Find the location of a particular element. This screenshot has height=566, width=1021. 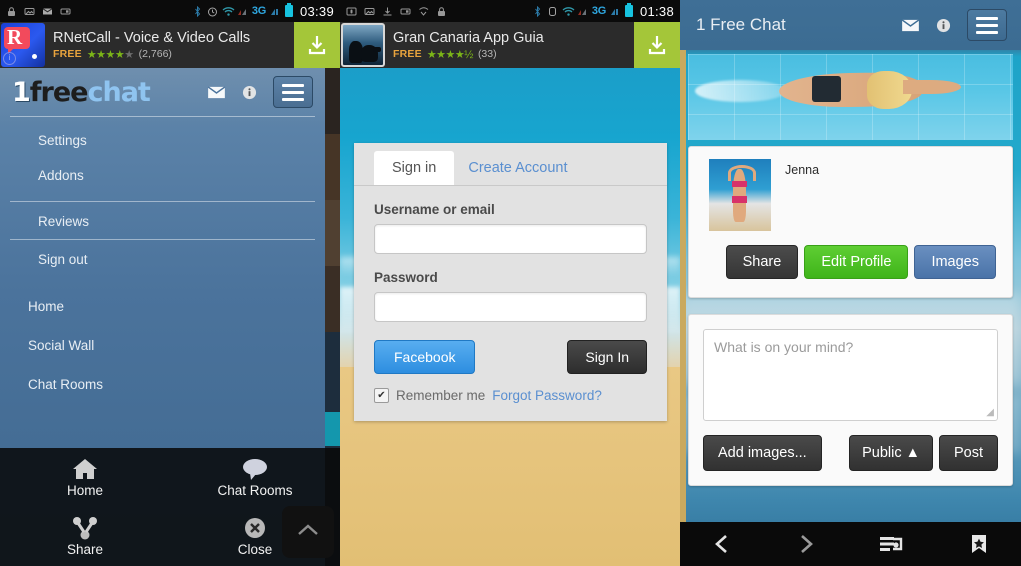

forgot-password-link: Forgot Password? is located at coordinates (547, 395).